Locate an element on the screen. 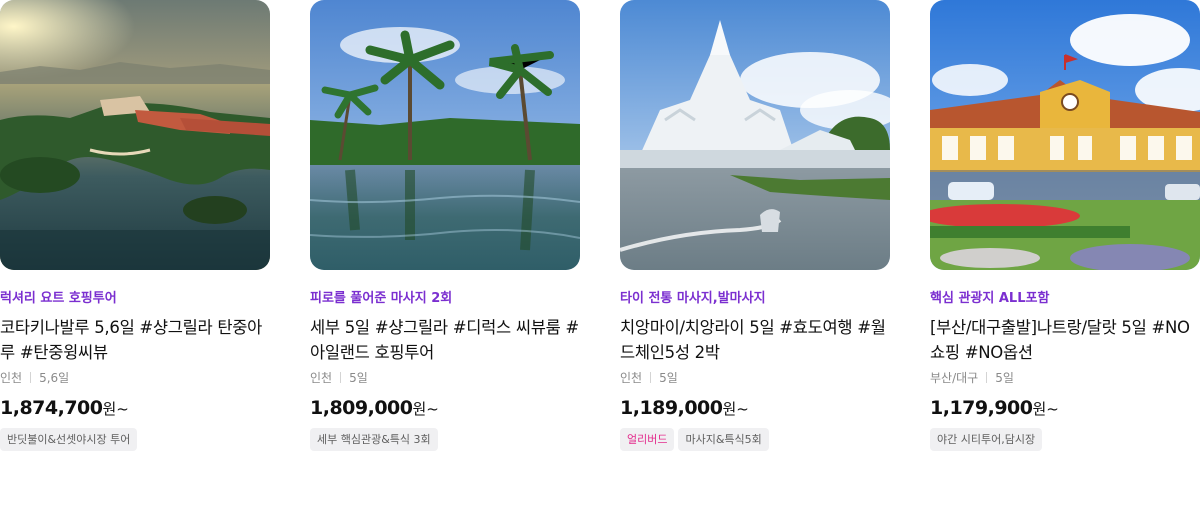  product-title: 치앙마이/치앙라이 5일 #효도여행 #월드체인5성 2박 is located at coordinates (755, 340).